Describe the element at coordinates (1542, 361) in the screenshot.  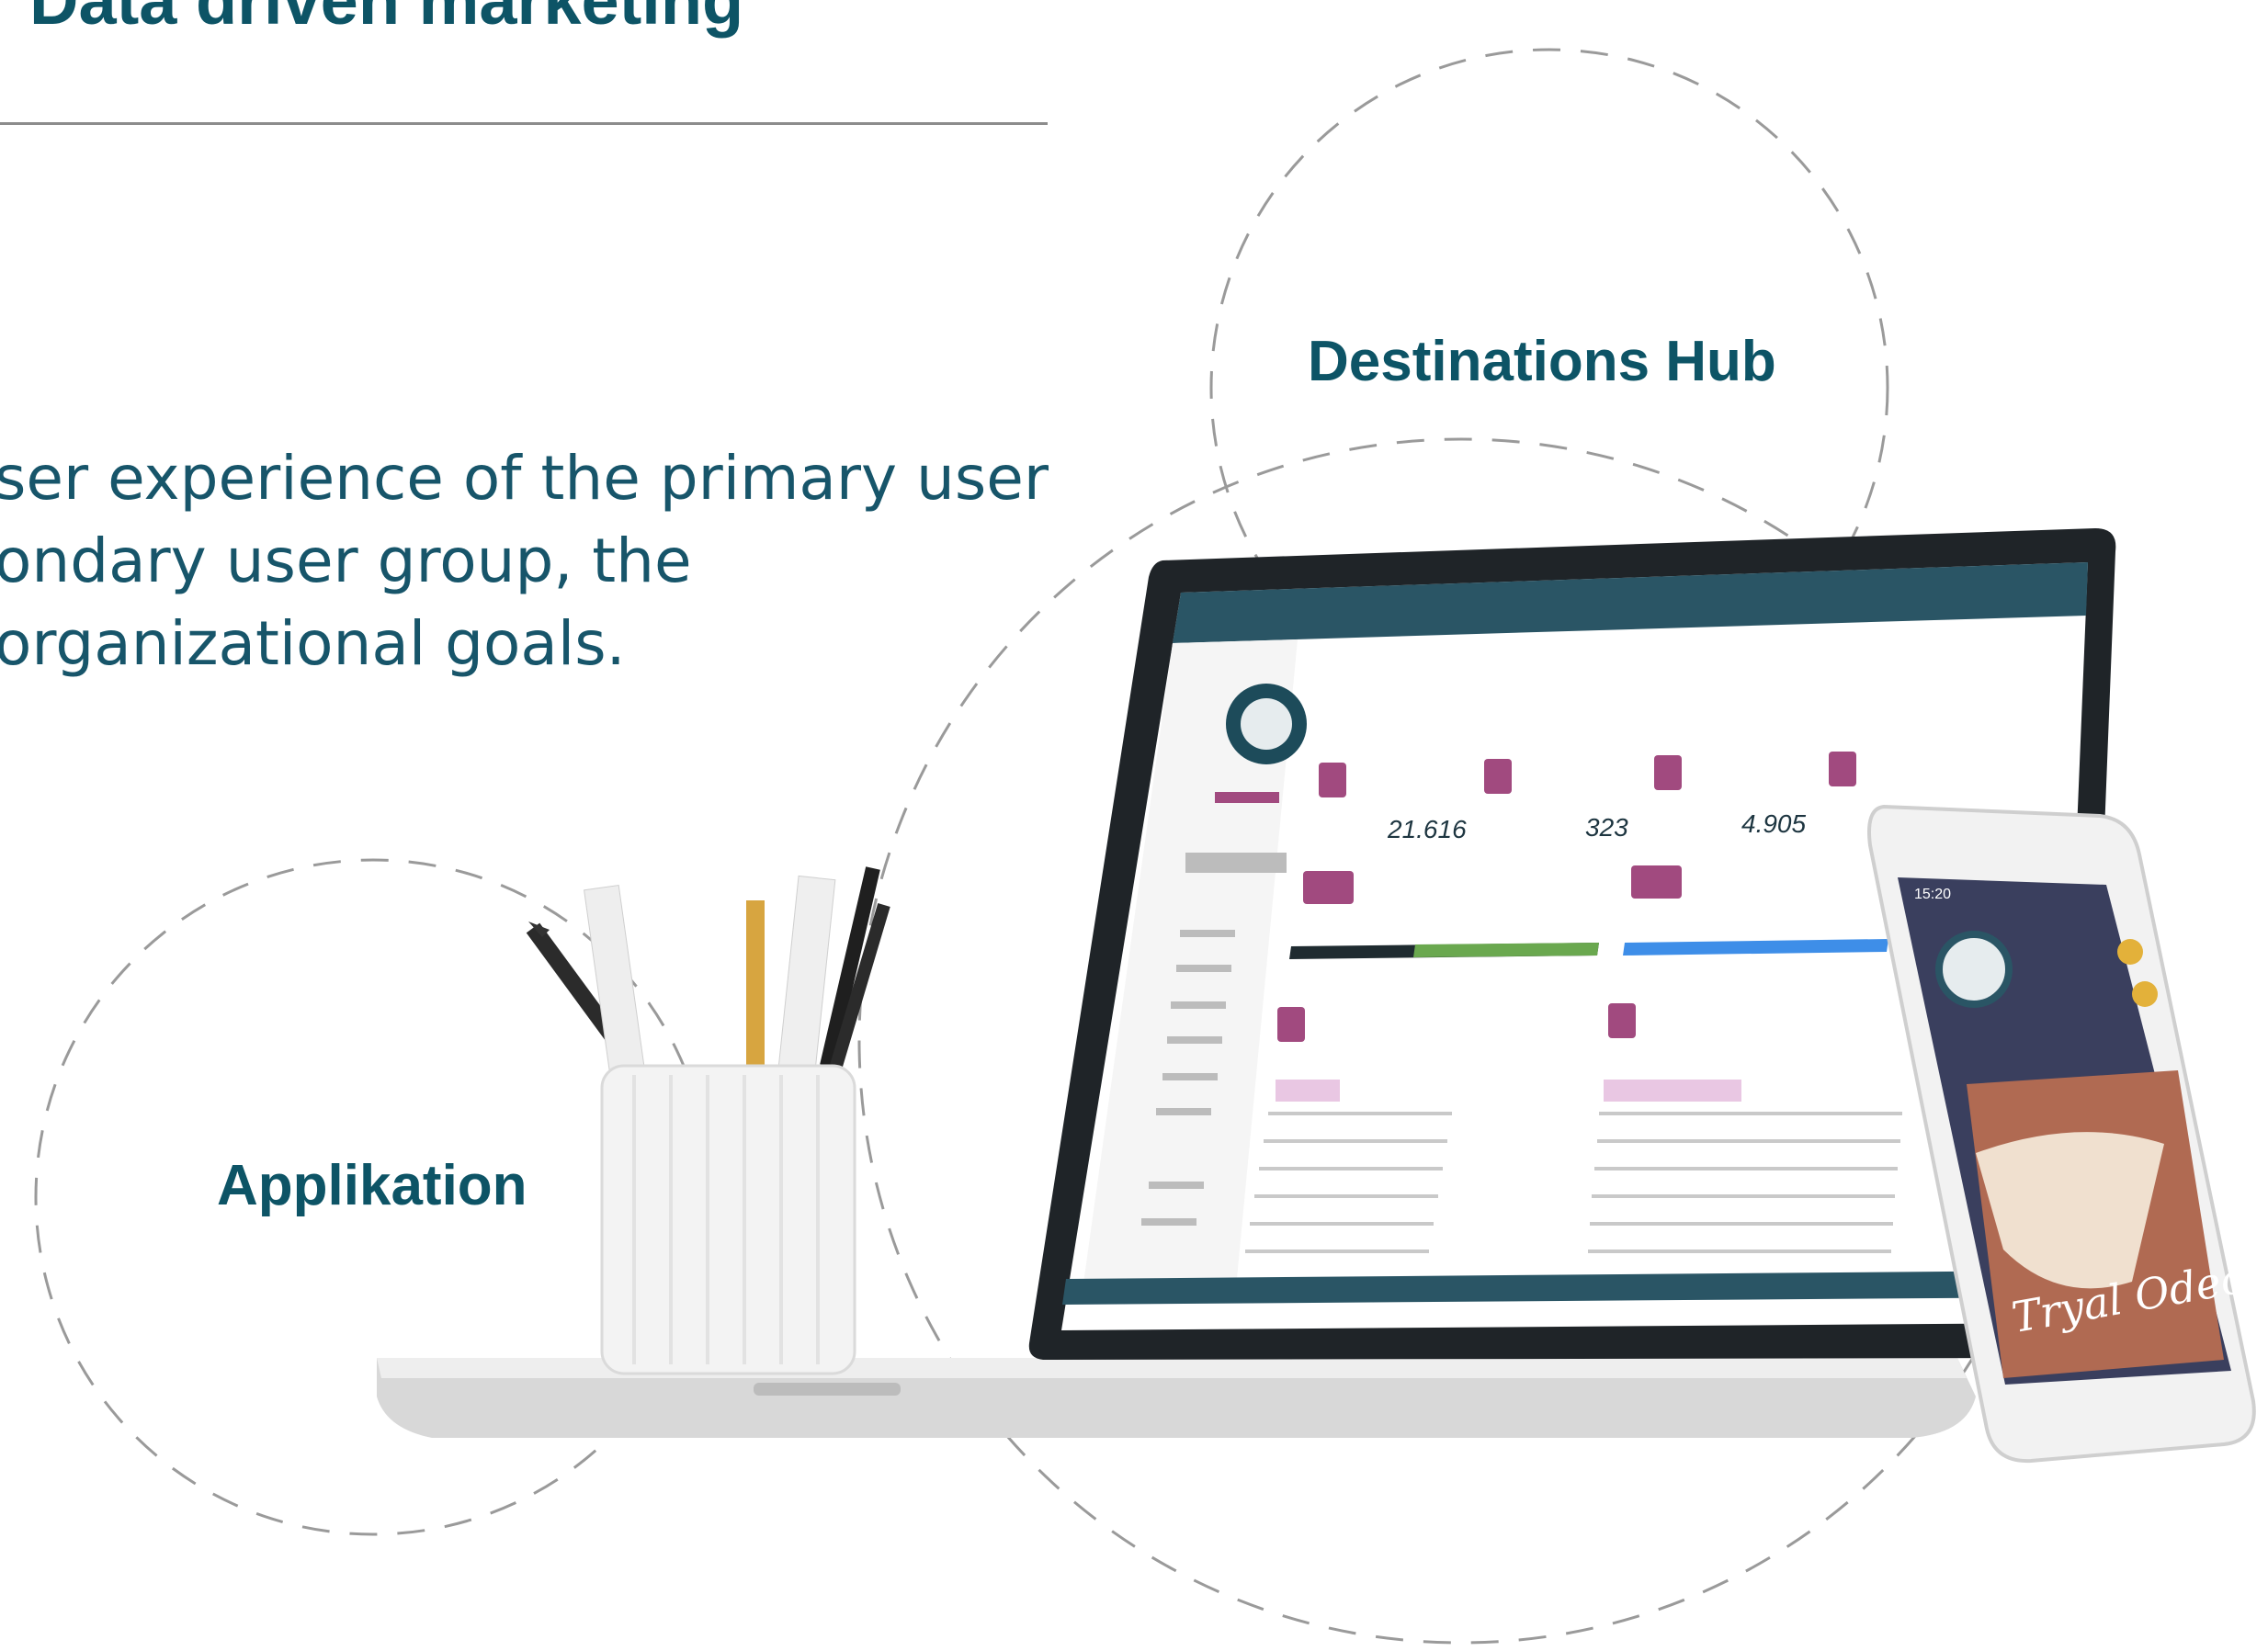
I see `destinations-hub-label: Destinations Hub` at that location.